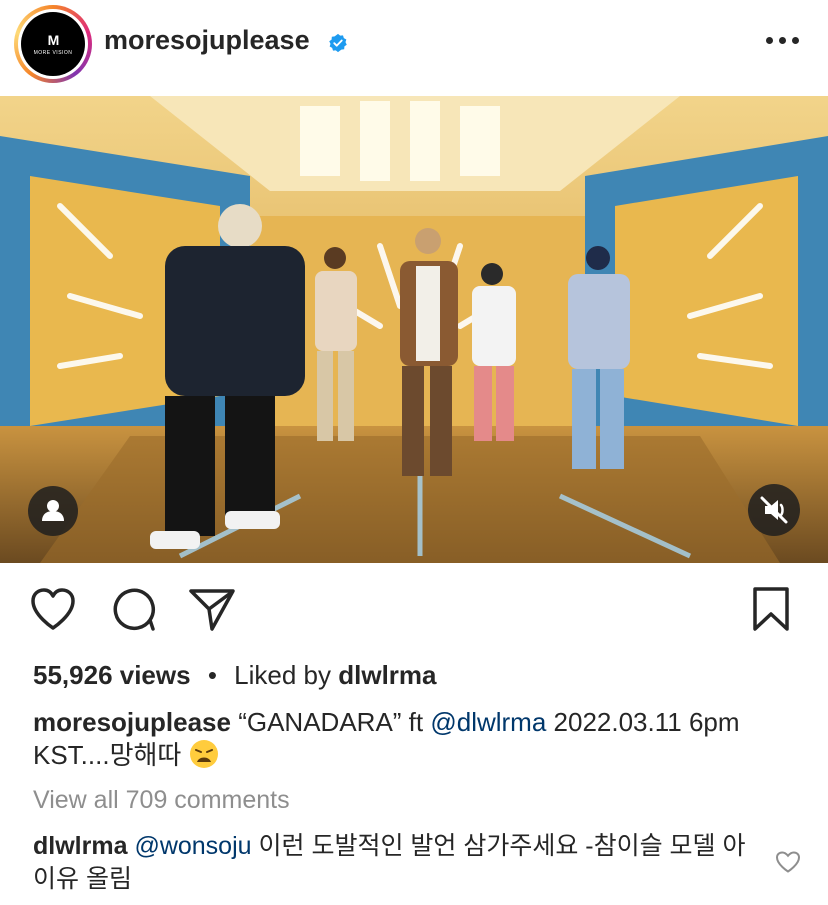 This screenshot has width=828, height=905. Describe the element at coordinates (387, 675) in the screenshot. I see `liked-by-user: dlwlrma` at that location.